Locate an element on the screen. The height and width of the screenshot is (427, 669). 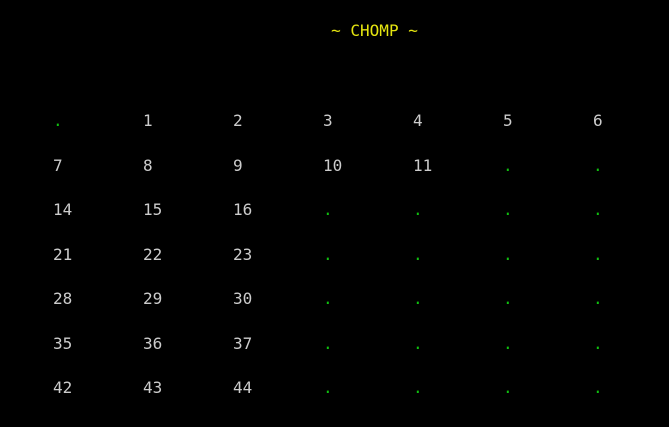
board-cell: 28 is located at coordinates (62, 299).